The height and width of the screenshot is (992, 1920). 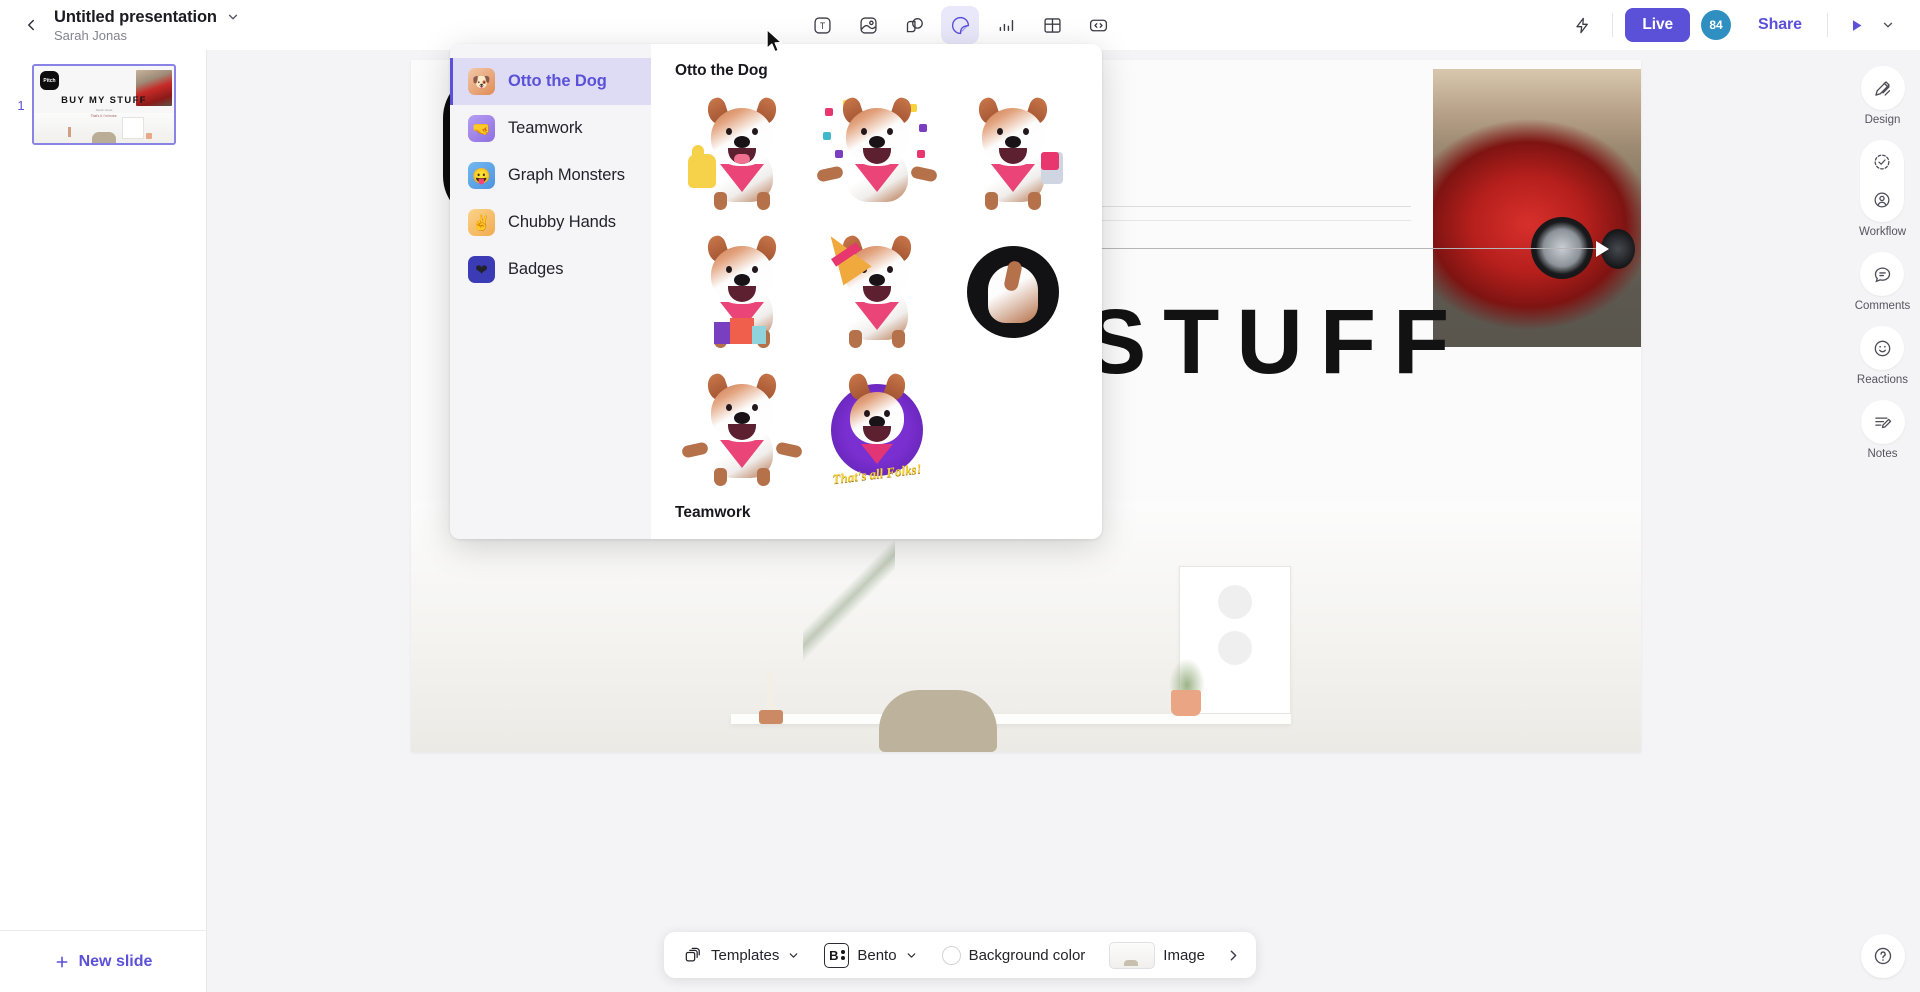 I want to click on thumb-logo: Pitch, so click(x=49, y=80).